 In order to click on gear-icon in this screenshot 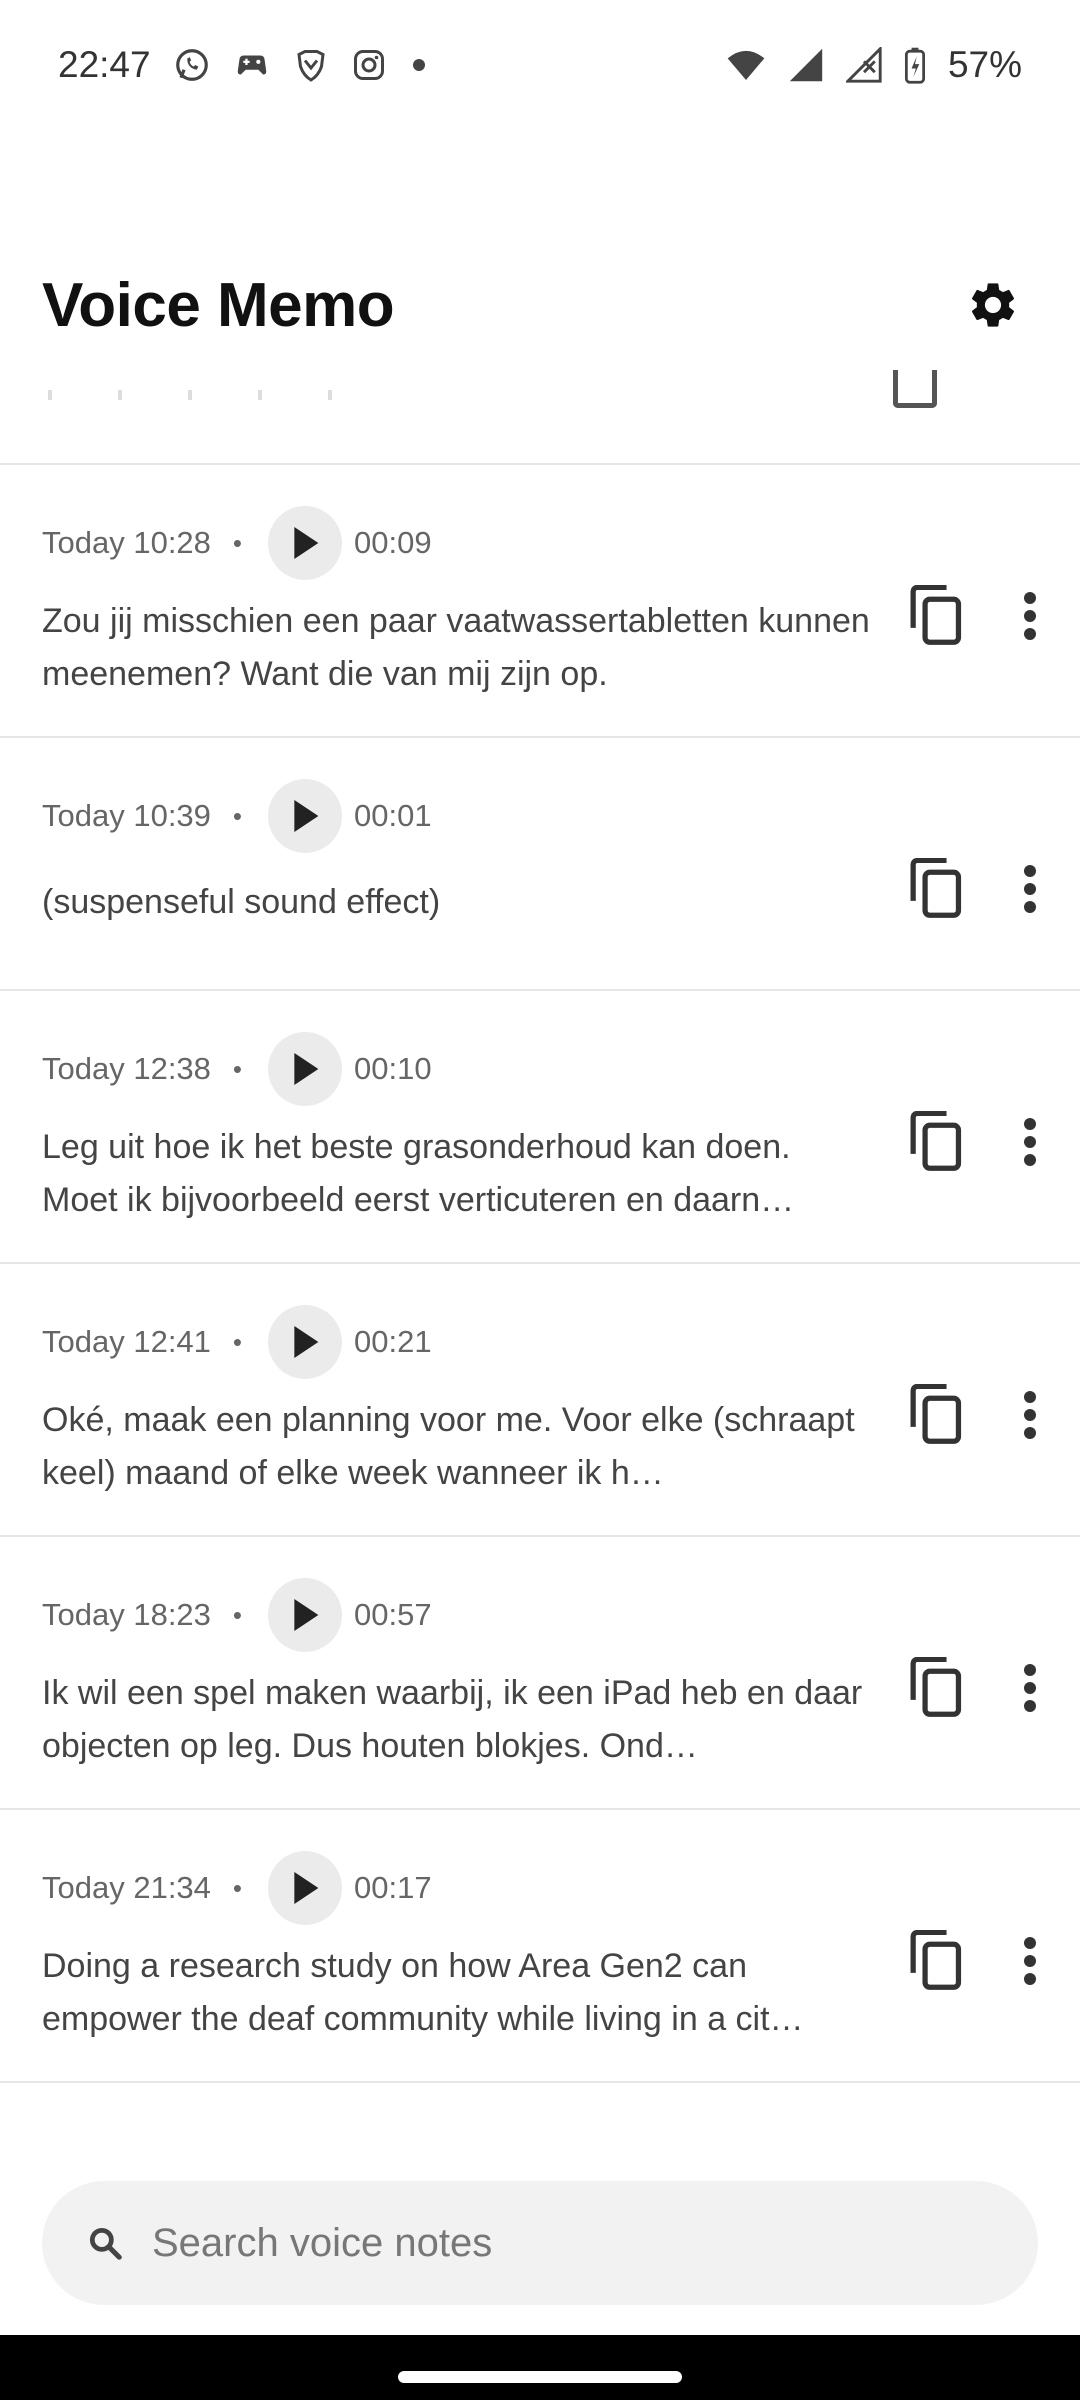, I will do `click(993, 305)`.